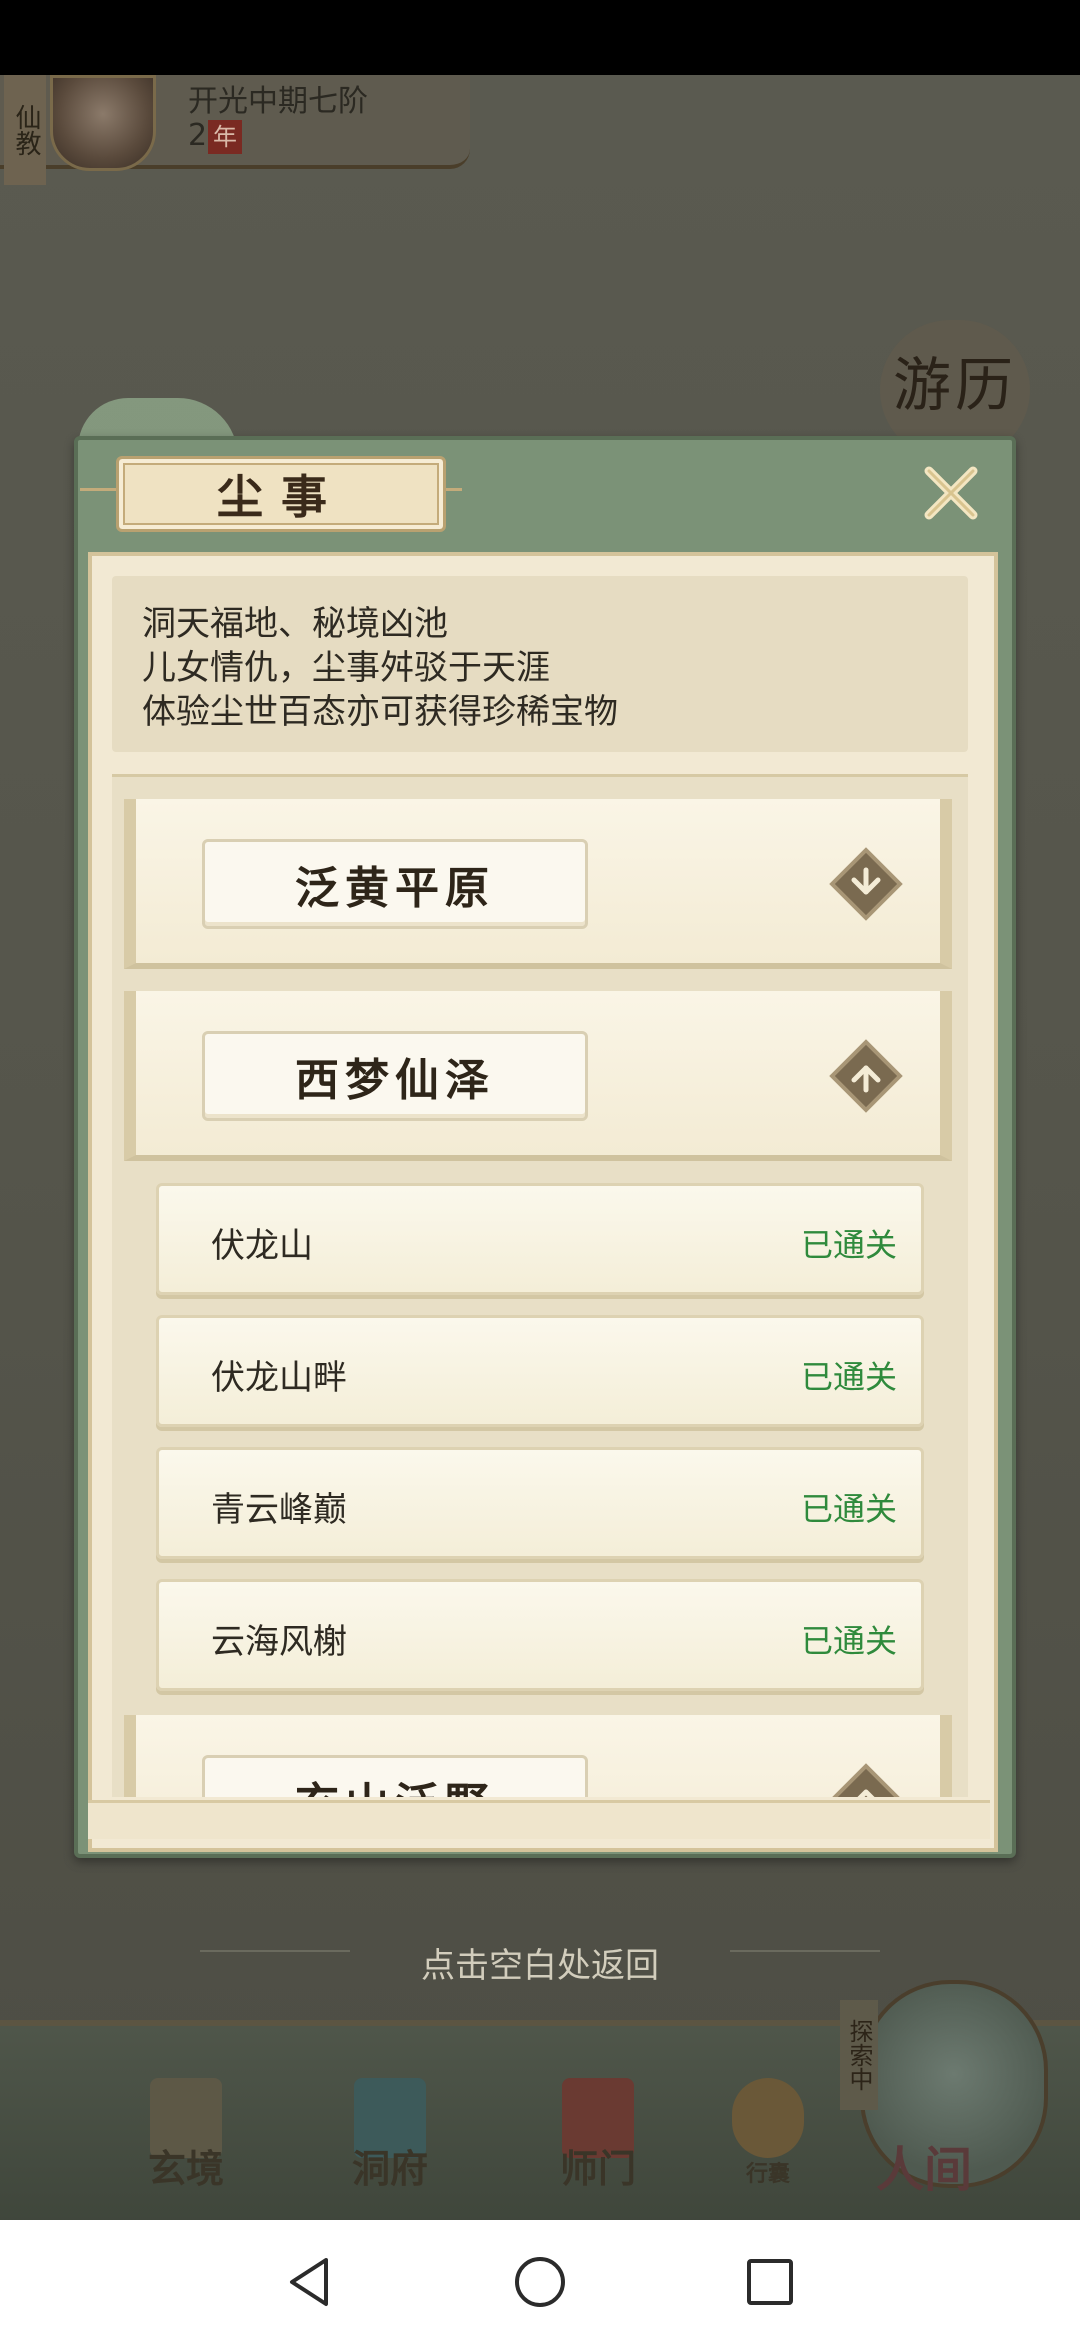 The width and height of the screenshot is (1080, 2340). I want to click on region-name: 玄山泛野, so click(395, 1782).